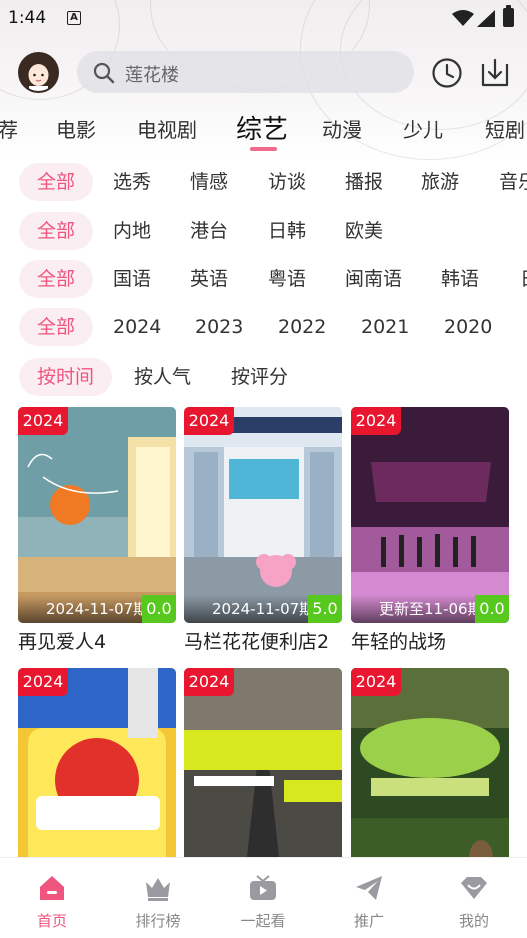 Image resolution: width=527 pixels, height=938 pixels. Describe the element at coordinates (486, 18) in the screenshot. I see `signal-icon` at that location.